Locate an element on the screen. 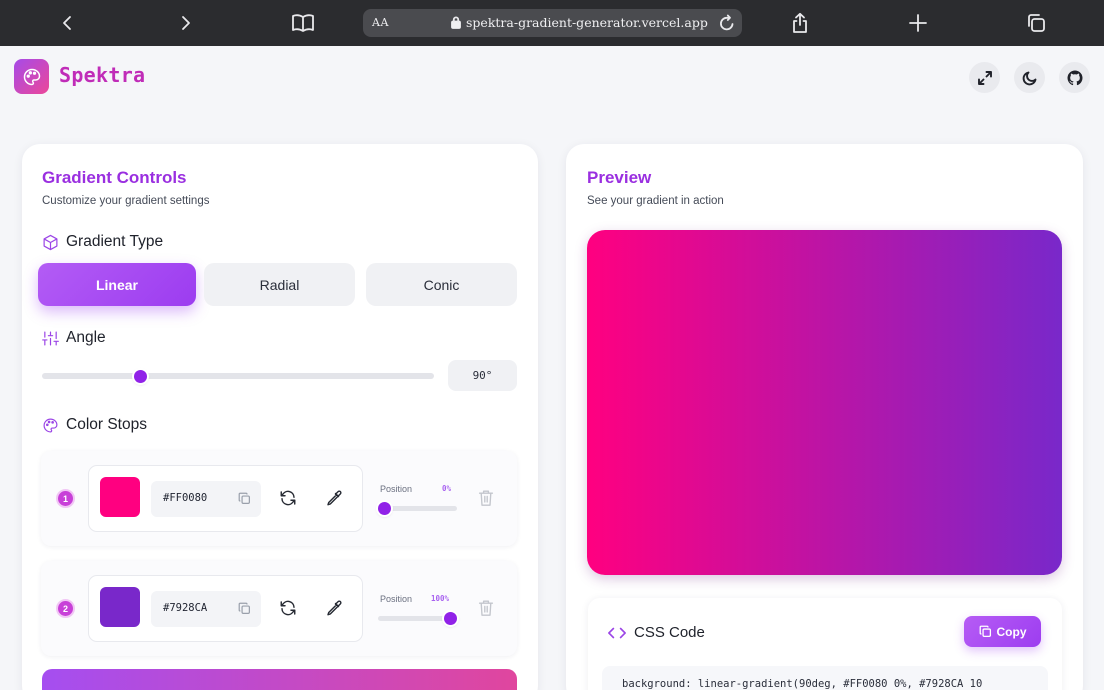  type-radial-button: Radial is located at coordinates (279, 284).